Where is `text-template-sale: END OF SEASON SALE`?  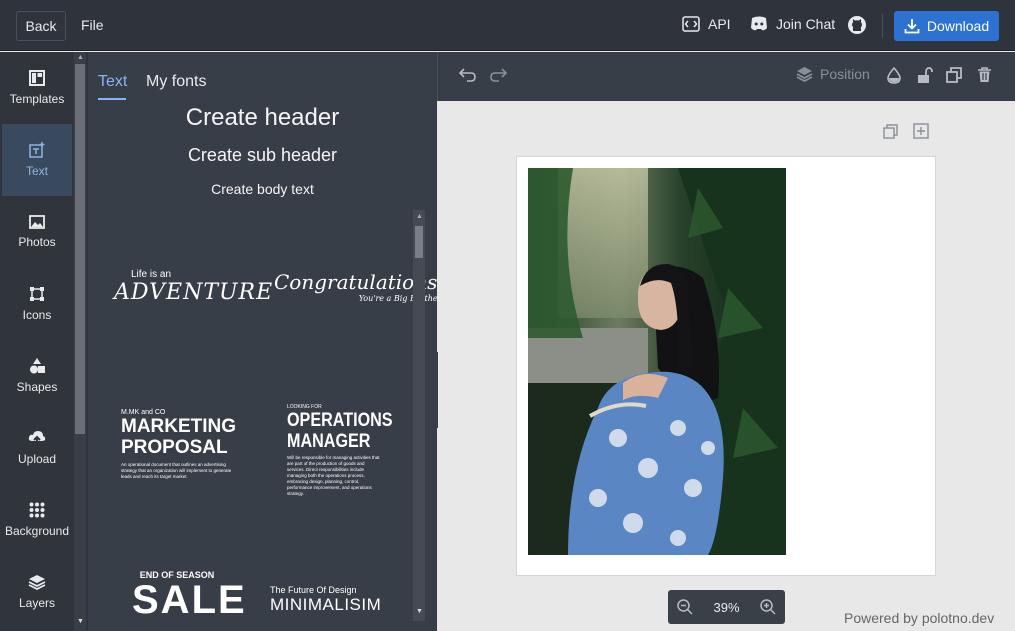 text-template-sale: END OF SEASON SALE is located at coordinates (189, 596).